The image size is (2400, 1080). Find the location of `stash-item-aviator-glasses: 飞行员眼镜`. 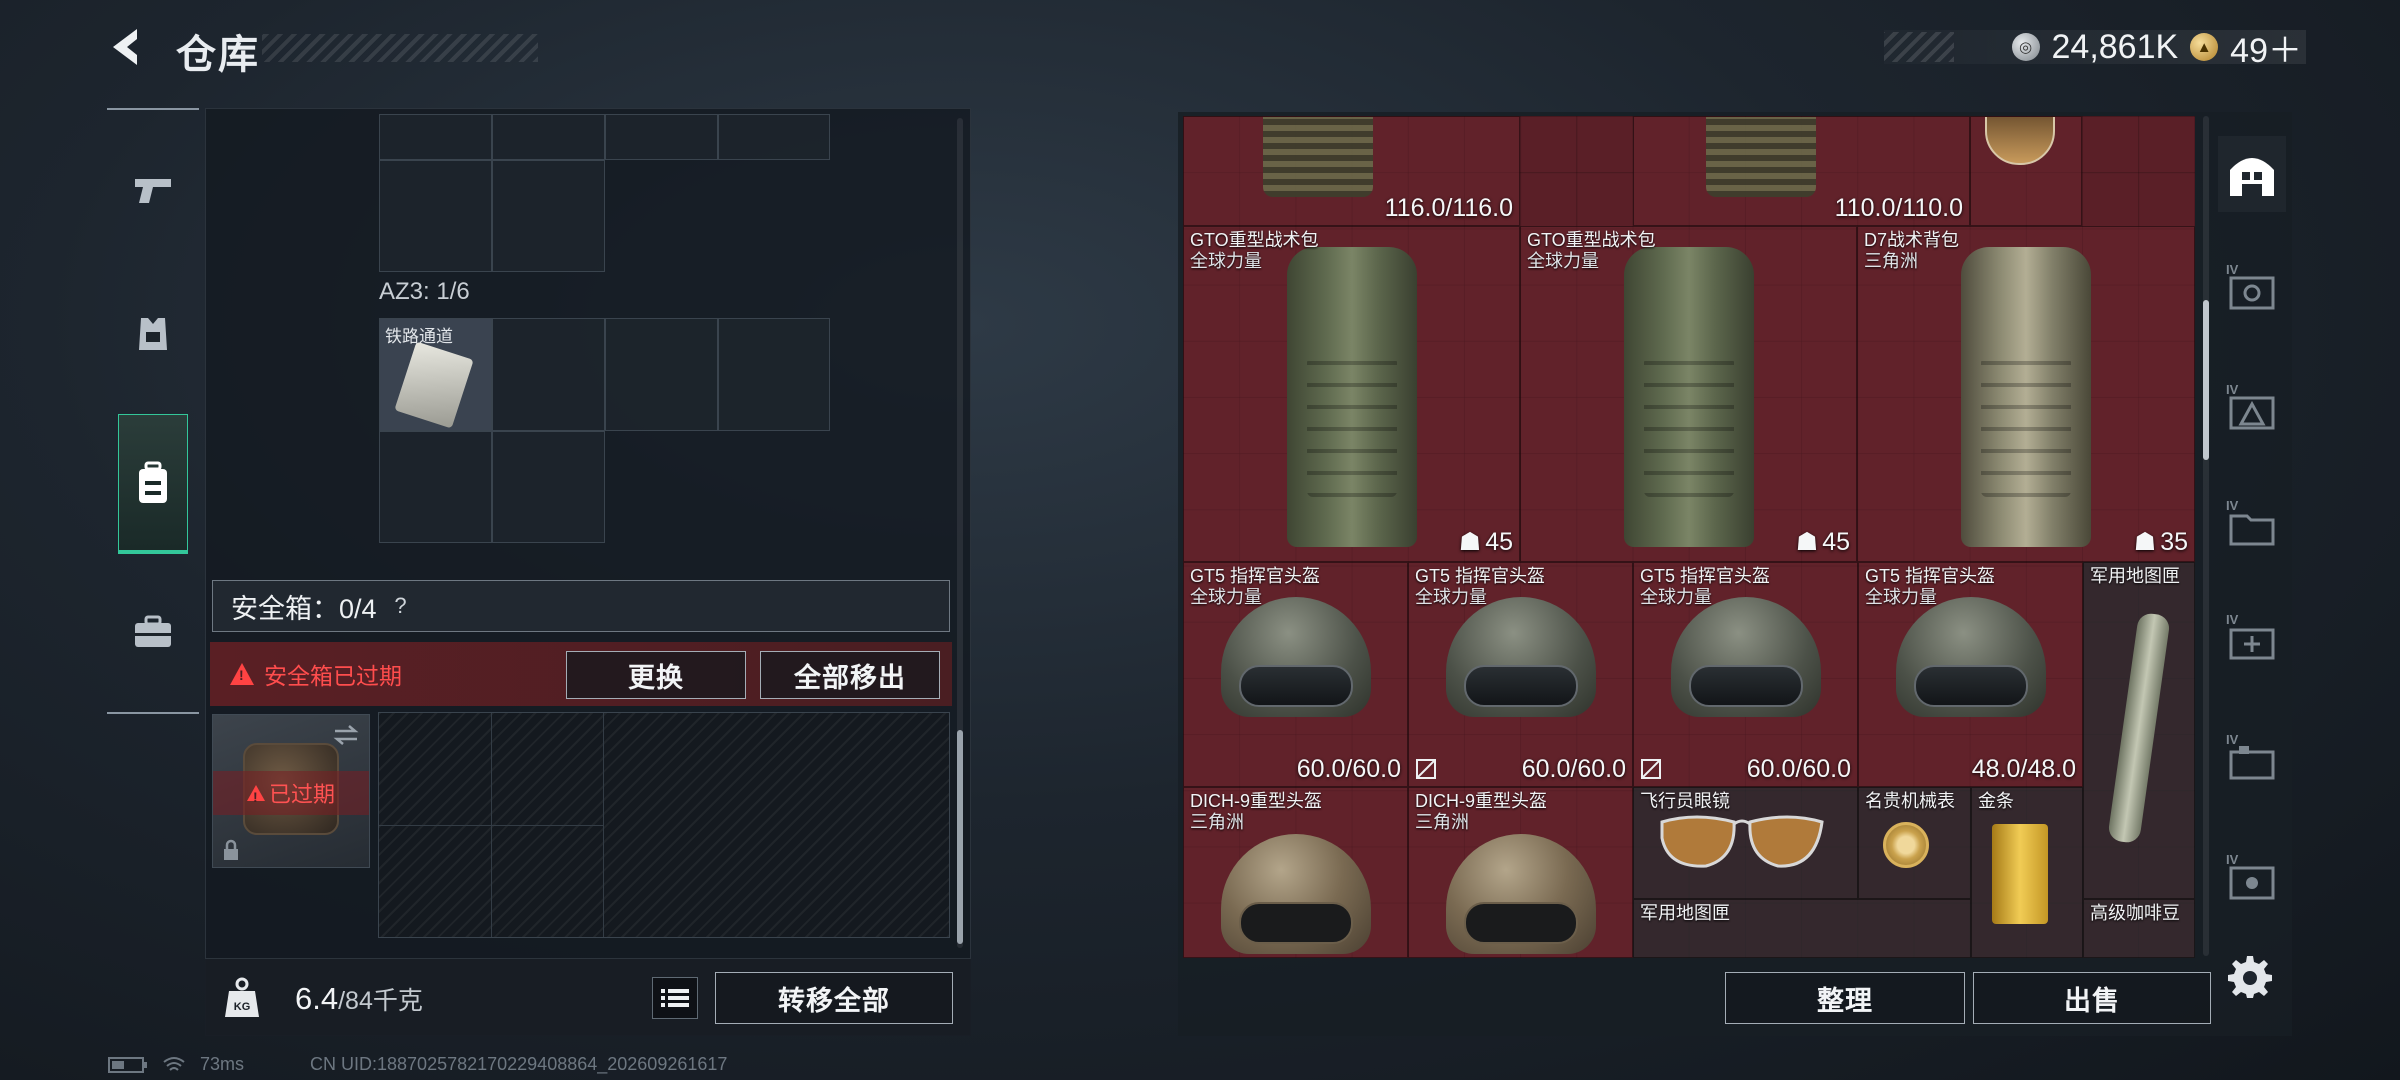

stash-item-aviator-glasses: 飞行员眼镜 is located at coordinates (1745, 843).